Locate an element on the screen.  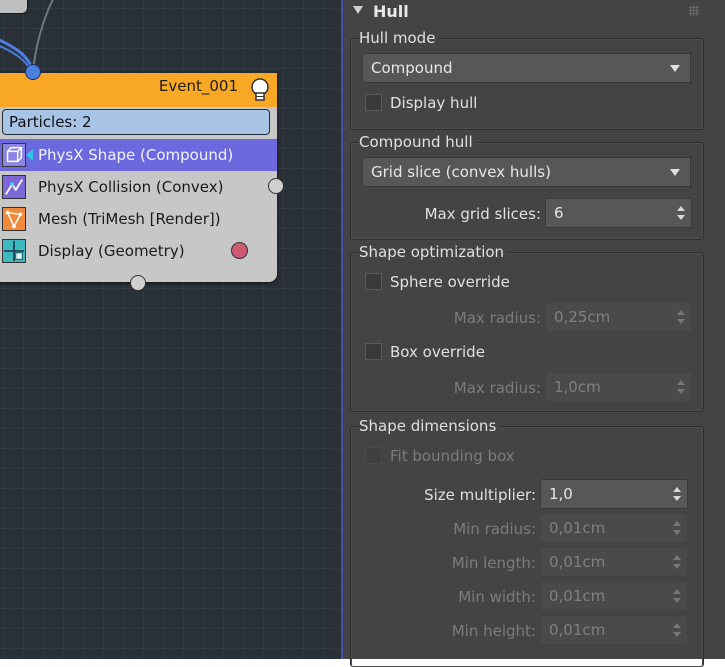
operator-display: Display (Geometry) is located at coordinates (138, 251).